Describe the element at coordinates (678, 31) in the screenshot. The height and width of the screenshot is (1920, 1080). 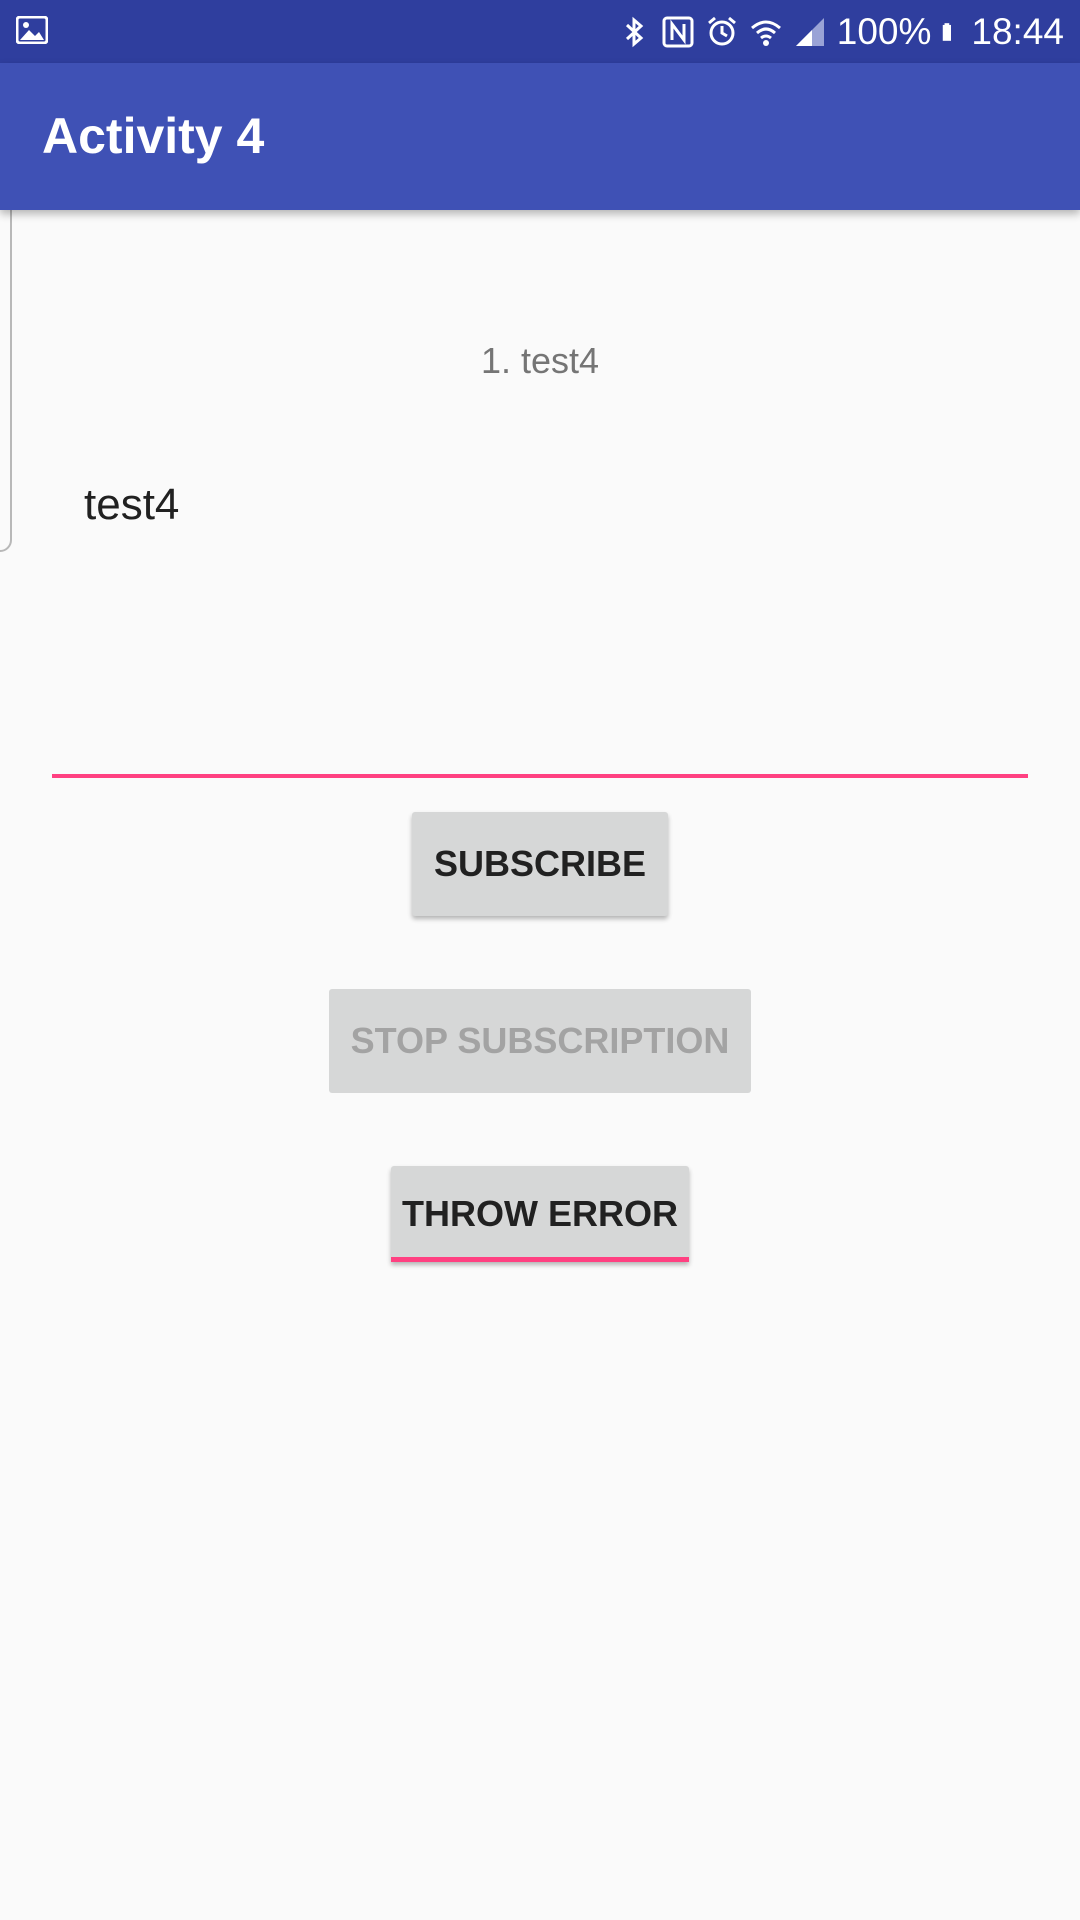
I see `nfc-icon` at that location.